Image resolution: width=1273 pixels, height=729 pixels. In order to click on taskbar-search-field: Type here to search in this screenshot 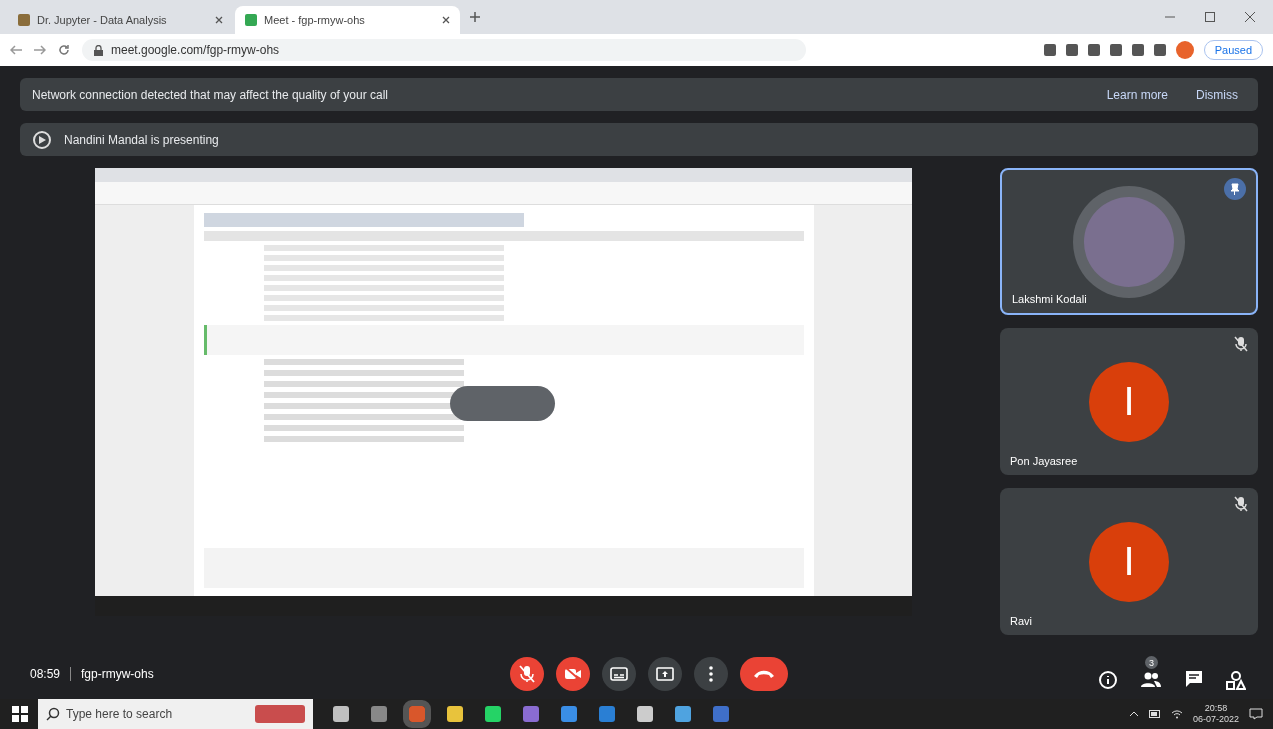, I will do `click(175, 714)`.